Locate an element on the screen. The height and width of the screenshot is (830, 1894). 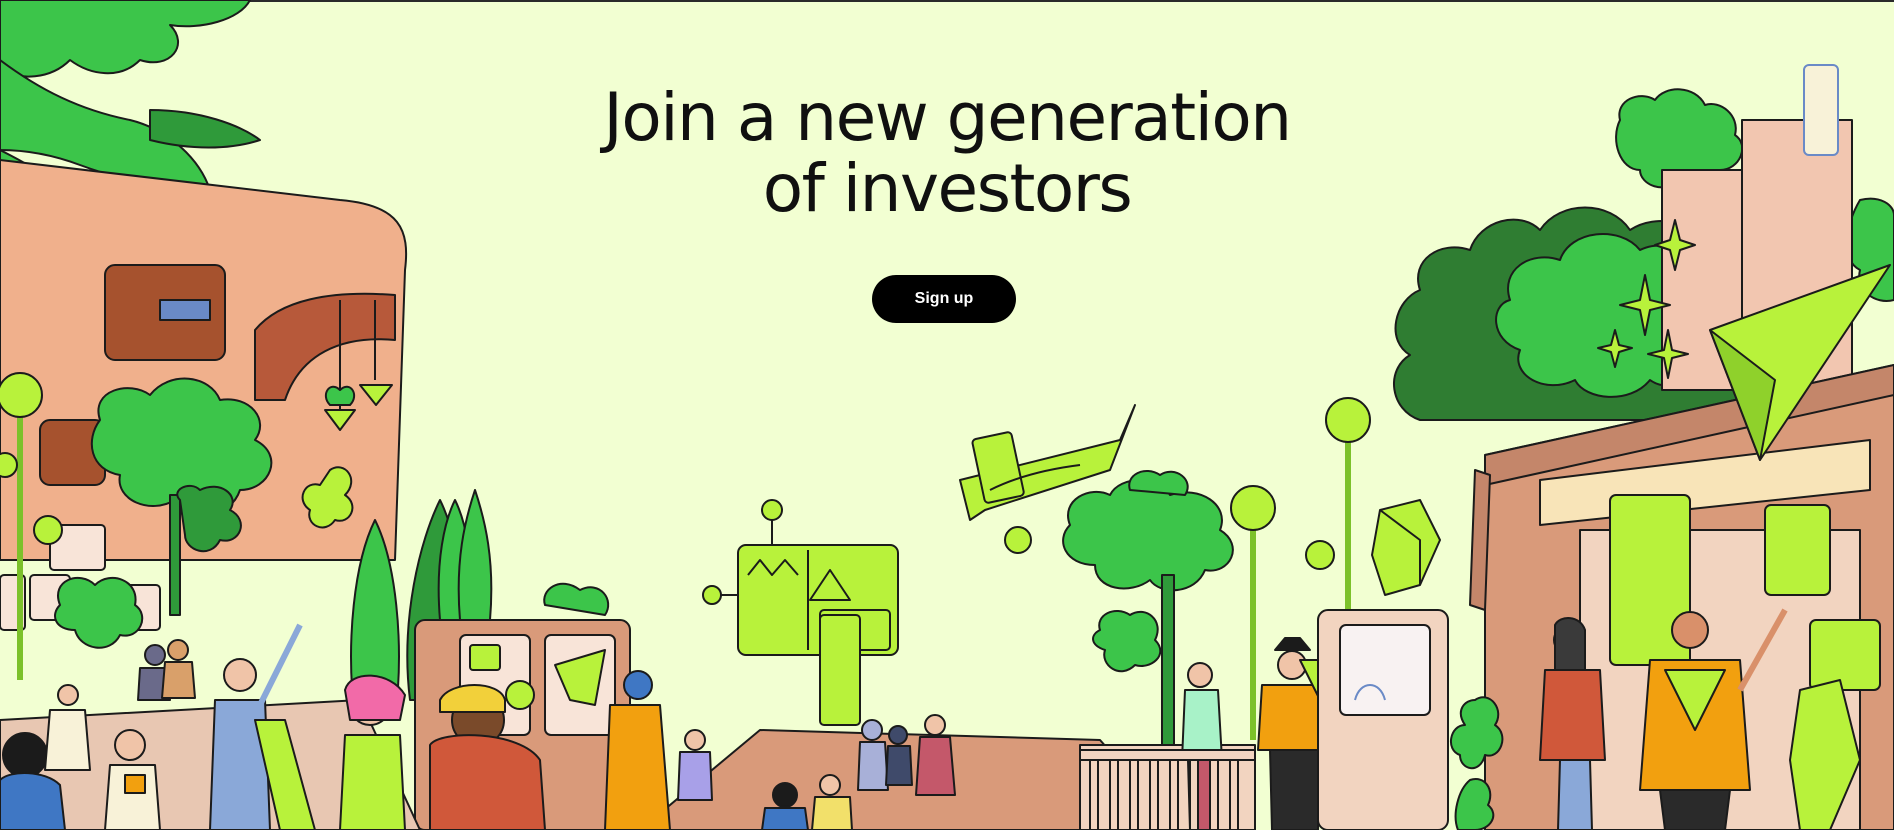
floating-gem is located at coordinates (1406, 547).